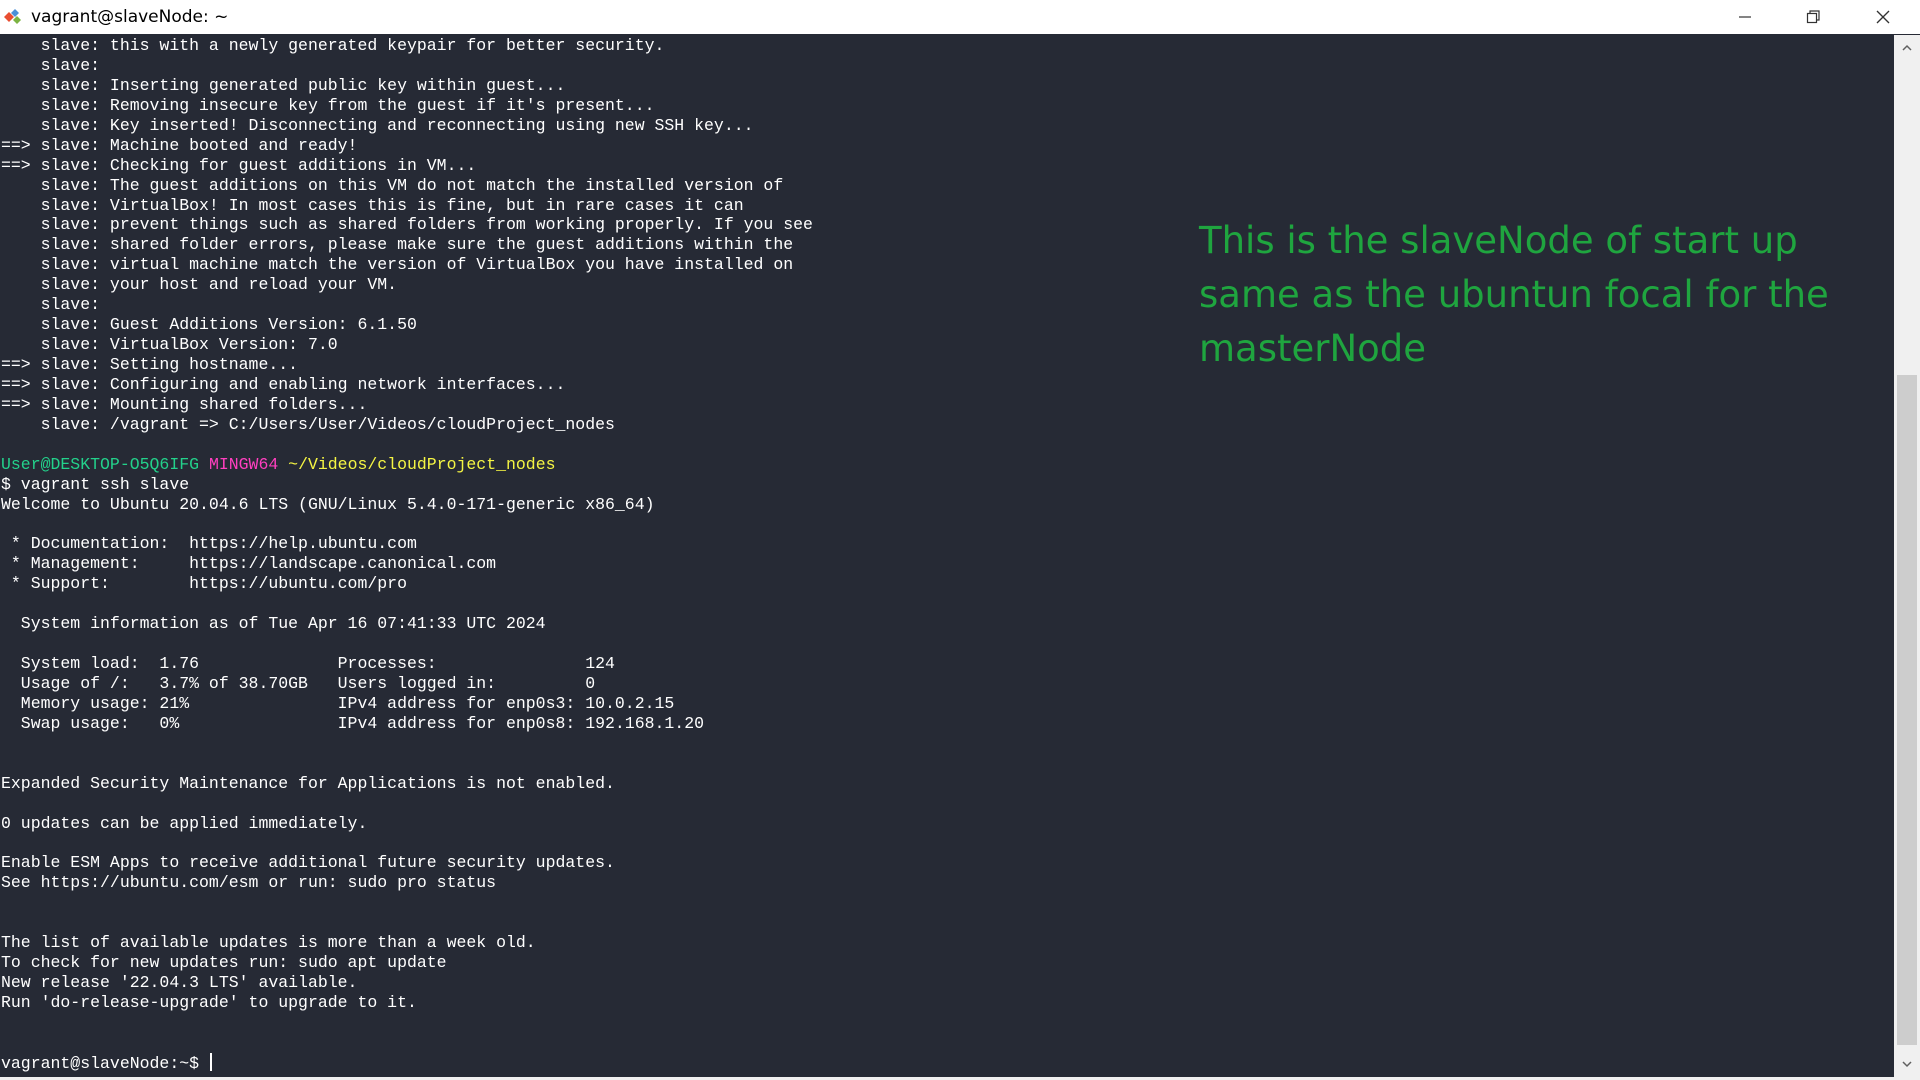 Image resolution: width=1920 pixels, height=1080 pixels. I want to click on text-cursor, so click(210, 1061).